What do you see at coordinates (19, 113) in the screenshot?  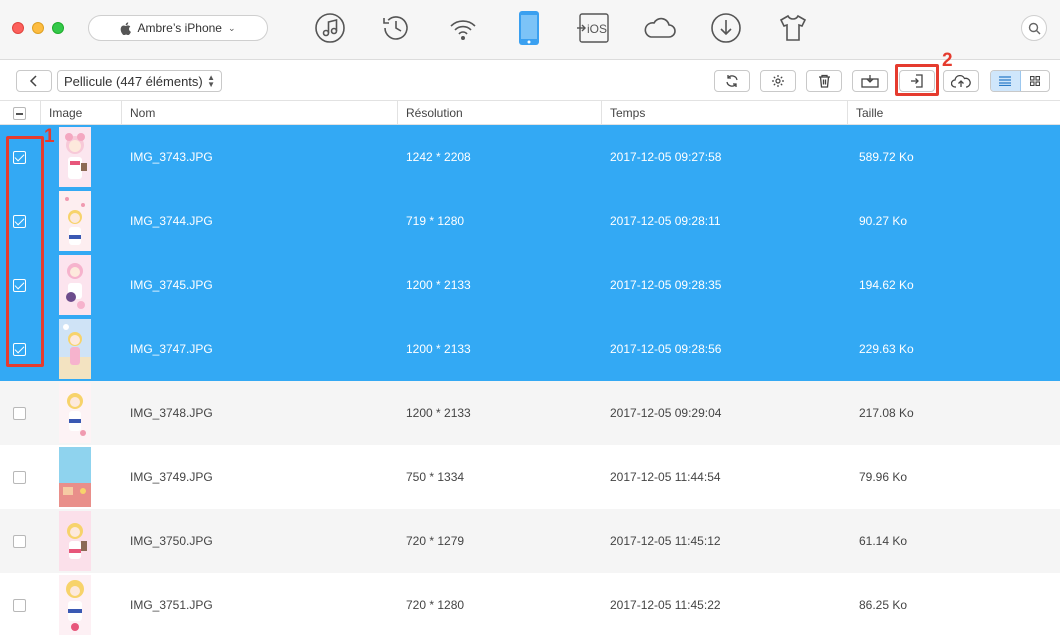 I see `select-all-checkbox` at bounding box center [19, 113].